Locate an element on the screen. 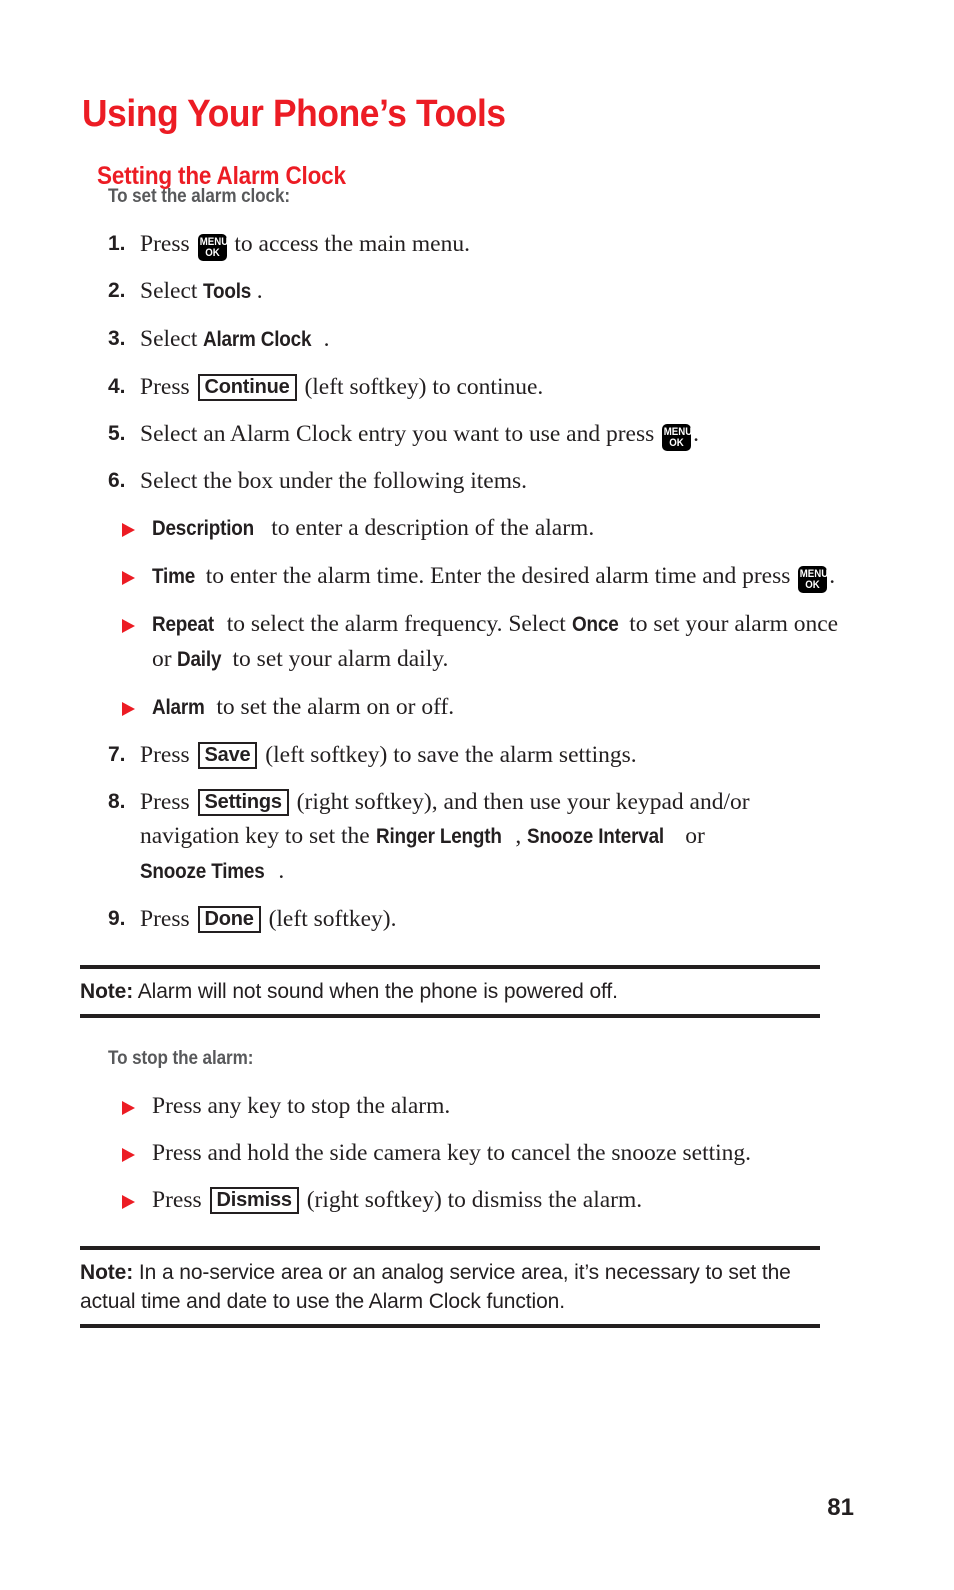  step-number: 4. is located at coordinates (117, 386).